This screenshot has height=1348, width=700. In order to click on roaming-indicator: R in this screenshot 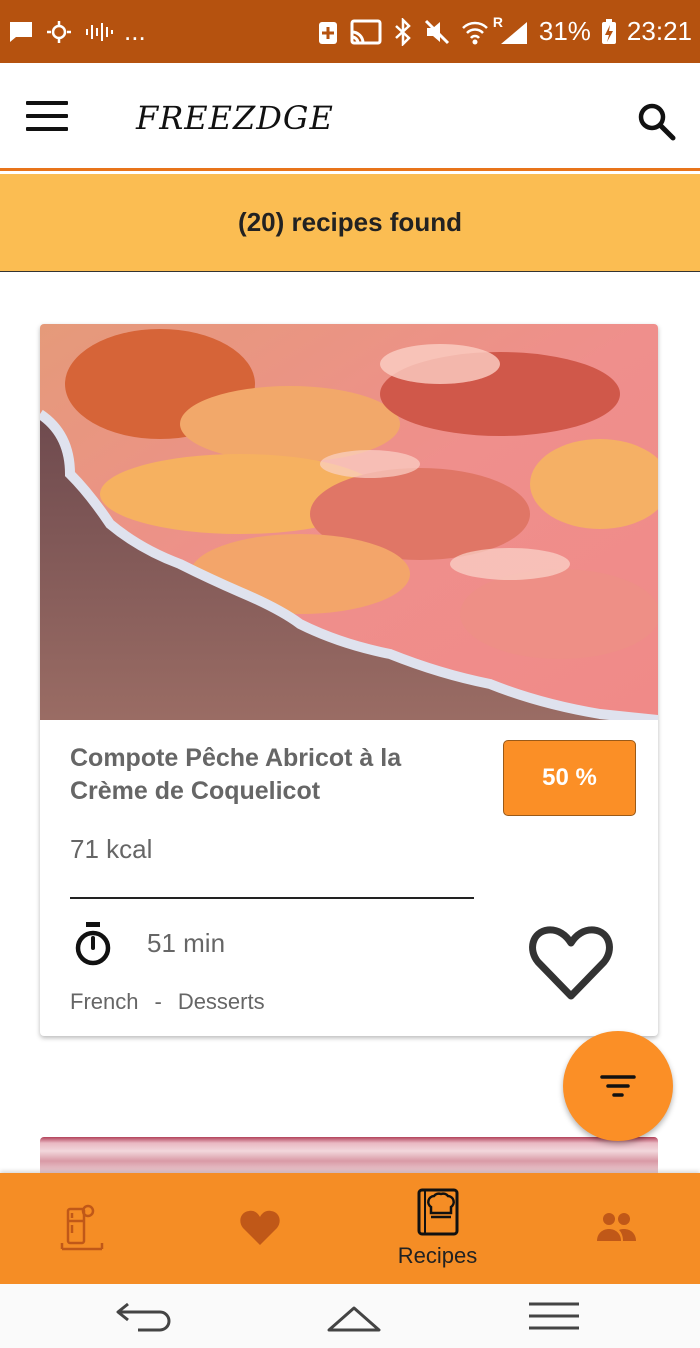, I will do `click(497, 21)`.